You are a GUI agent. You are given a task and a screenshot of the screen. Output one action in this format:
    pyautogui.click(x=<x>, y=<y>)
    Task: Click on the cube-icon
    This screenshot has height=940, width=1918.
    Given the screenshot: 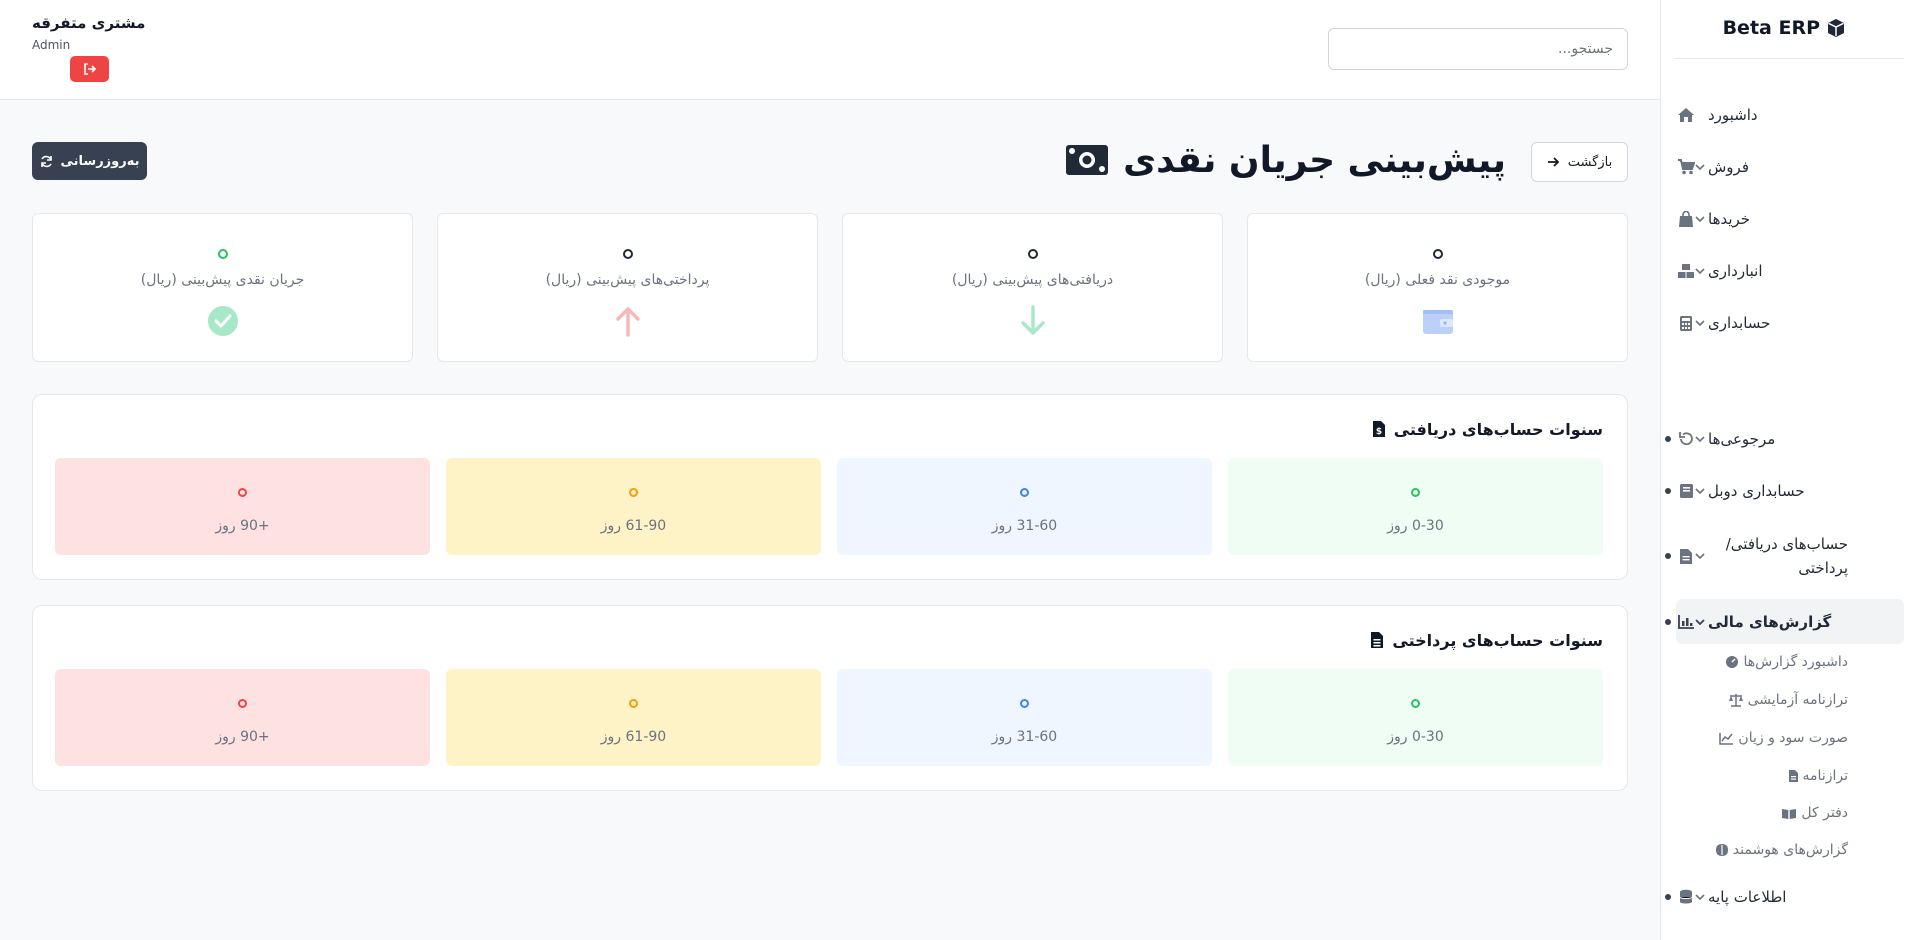 What is the action you would take?
    pyautogui.click(x=1836, y=28)
    